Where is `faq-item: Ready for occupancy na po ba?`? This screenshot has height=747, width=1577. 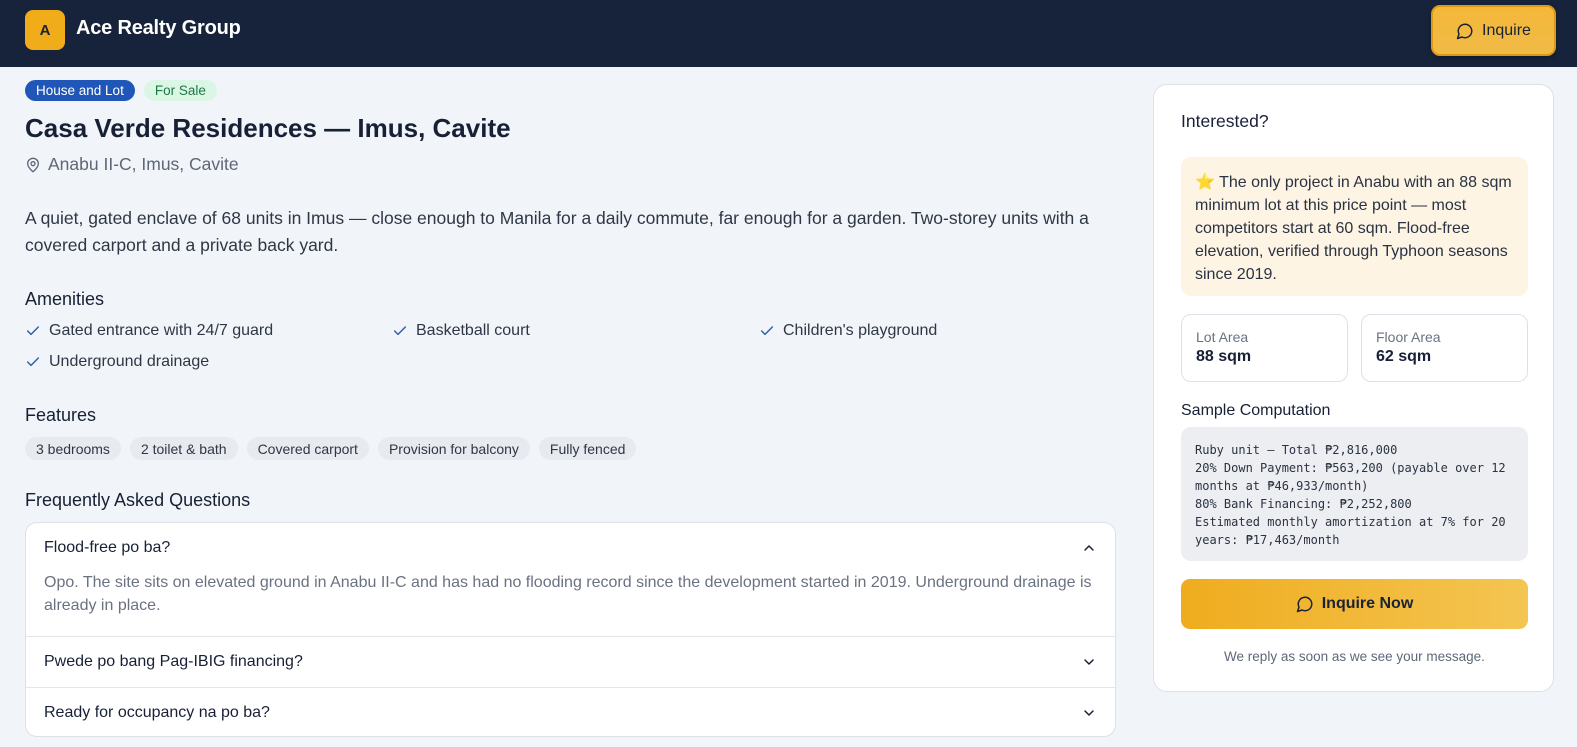 faq-item: Ready for occupancy na po ba? is located at coordinates (570, 711).